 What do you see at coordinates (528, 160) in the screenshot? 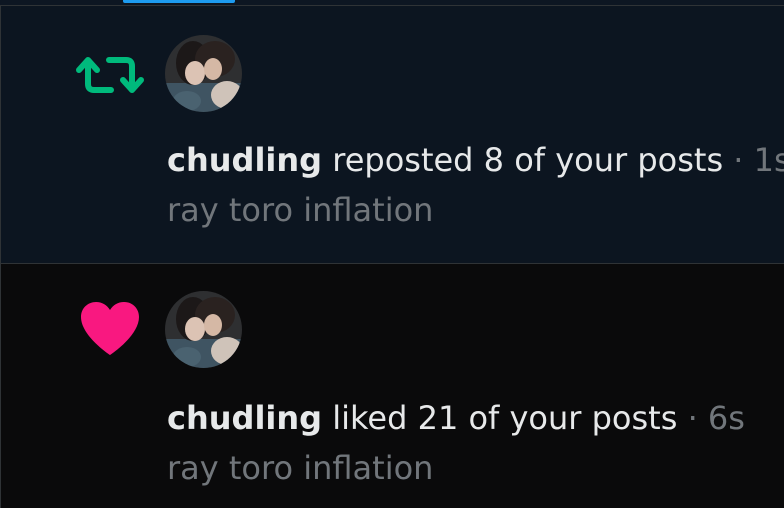
I see `action-text: reposted 8 of your posts` at bounding box center [528, 160].